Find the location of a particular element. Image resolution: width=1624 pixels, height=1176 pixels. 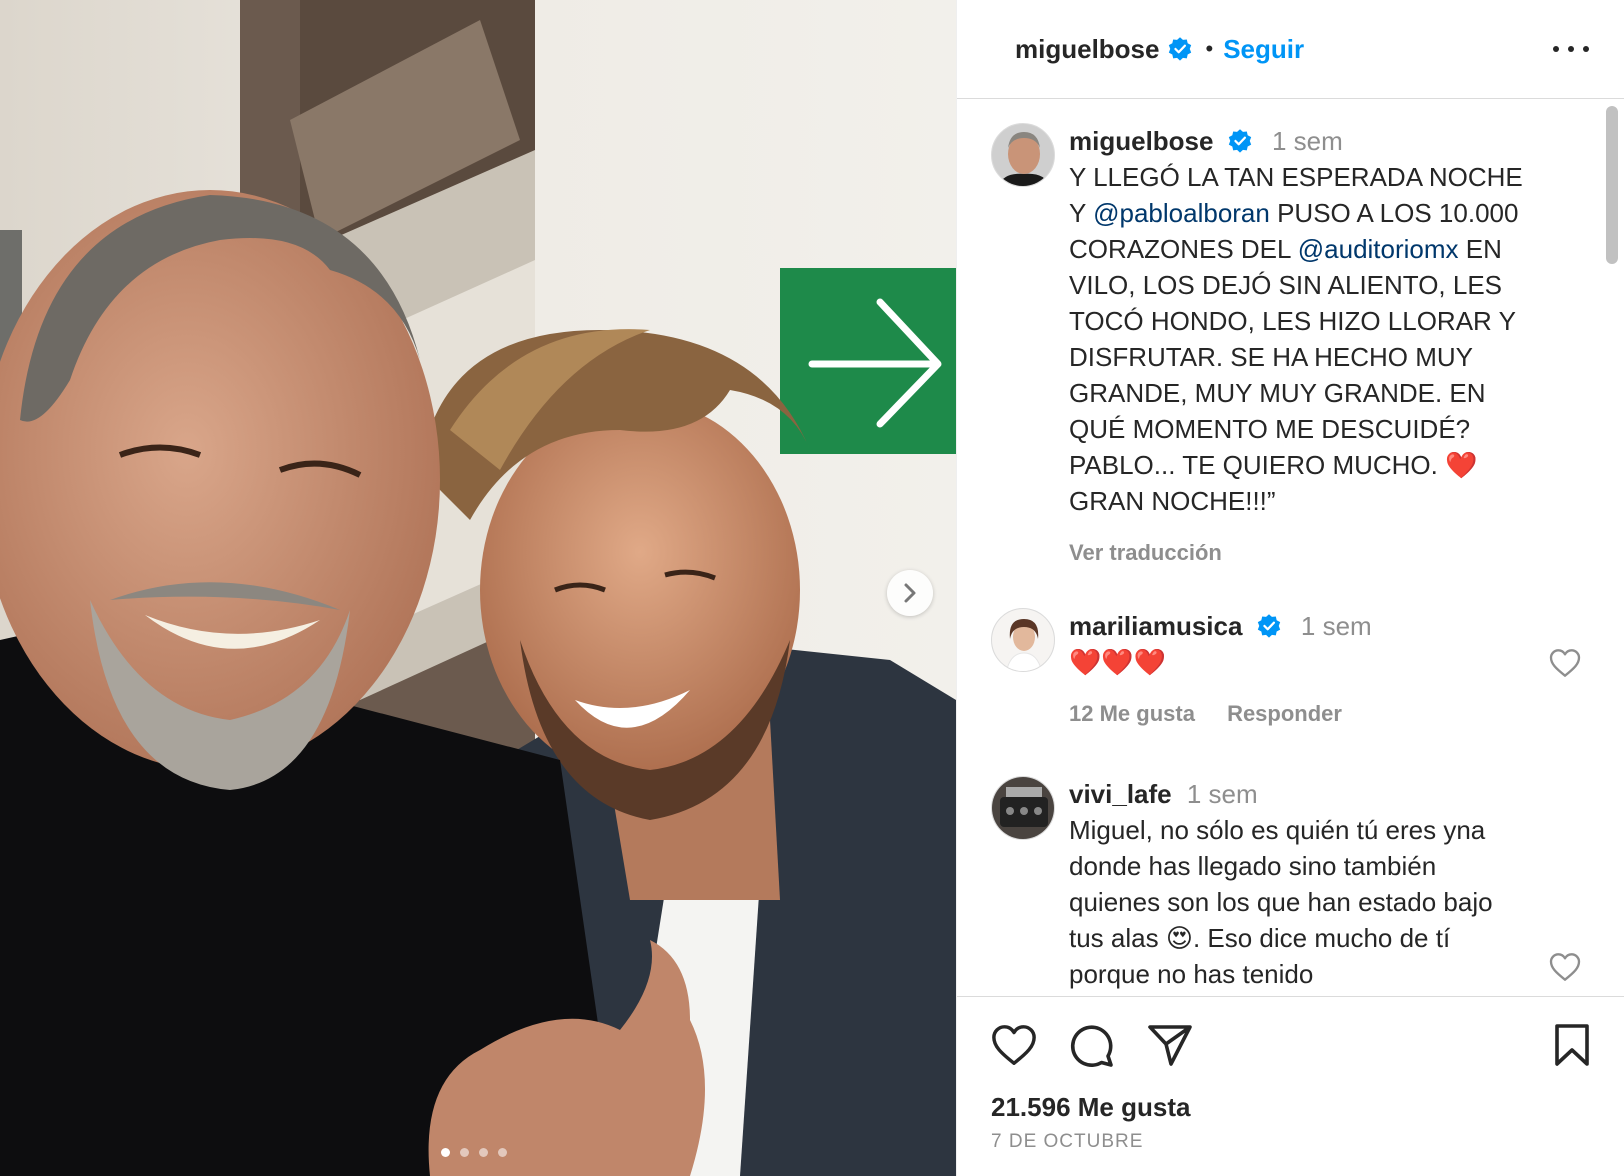

caption-fragment: CORAZONES DEL is located at coordinates (1183, 249).